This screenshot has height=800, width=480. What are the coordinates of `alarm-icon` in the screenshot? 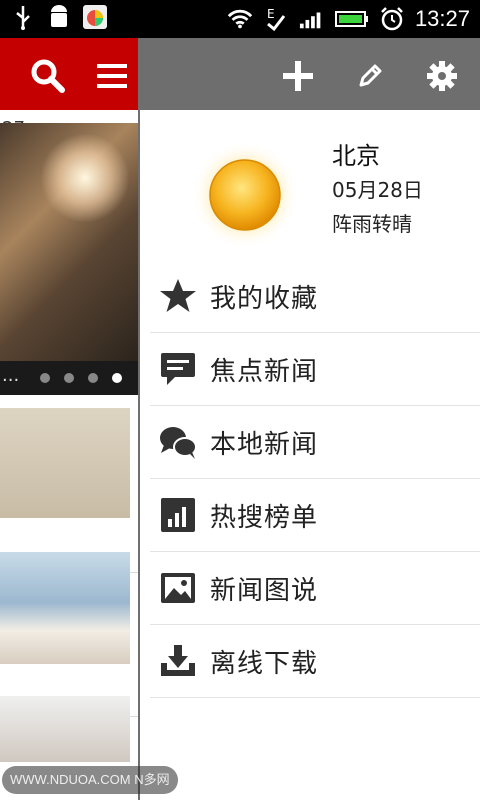 It's located at (392, 19).